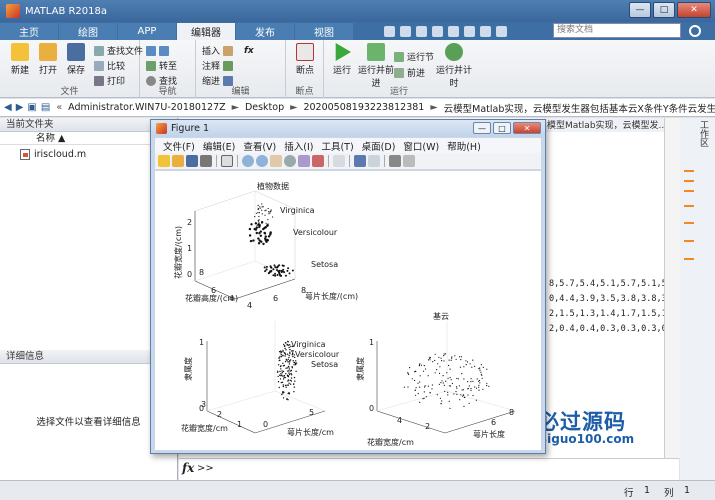 Image resolution: width=715 pixels, height=500 pixels. Describe the element at coordinates (157, 50) in the screenshot. I see `nav-arrows-button` at that location.